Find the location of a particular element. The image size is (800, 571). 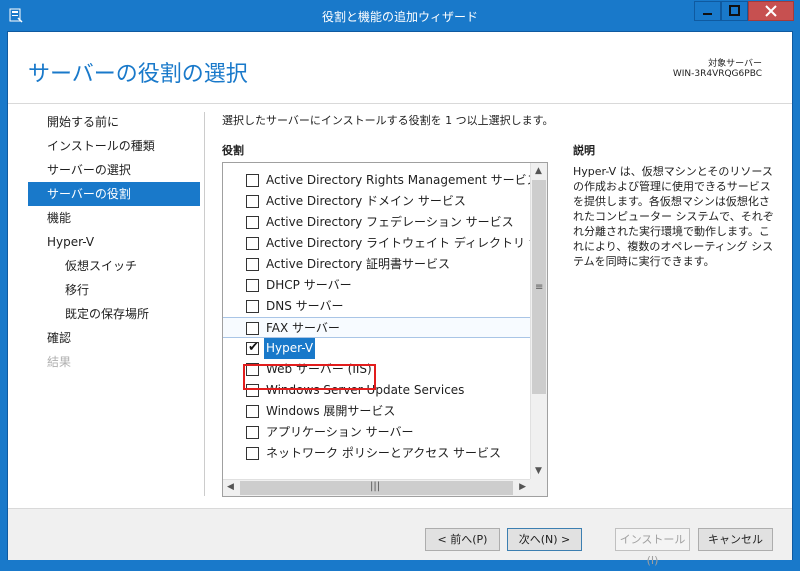

role-row: ネットワーク ポリシーとアクセス サービス is located at coordinates (376, 453).